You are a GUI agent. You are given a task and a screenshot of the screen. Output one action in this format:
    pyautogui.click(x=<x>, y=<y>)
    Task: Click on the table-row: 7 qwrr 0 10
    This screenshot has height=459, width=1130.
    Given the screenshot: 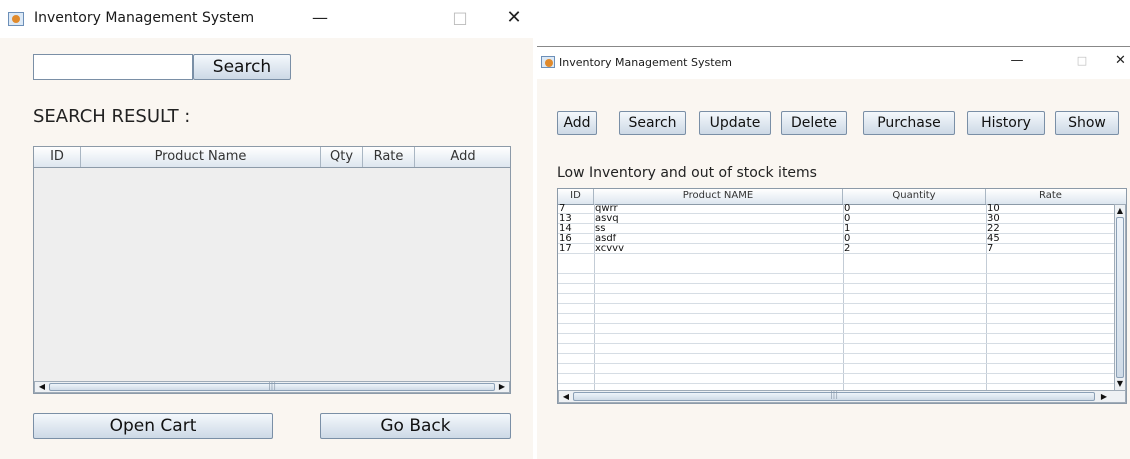 What is the action you would take?
    pyautogui.click(x=836, y=209)
    